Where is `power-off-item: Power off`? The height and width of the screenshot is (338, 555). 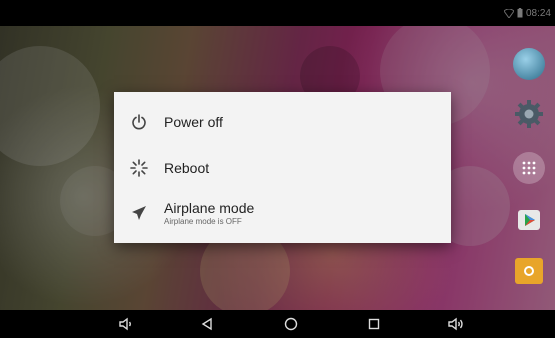 power-off-item: Power off is located at coordinates (282, 122).